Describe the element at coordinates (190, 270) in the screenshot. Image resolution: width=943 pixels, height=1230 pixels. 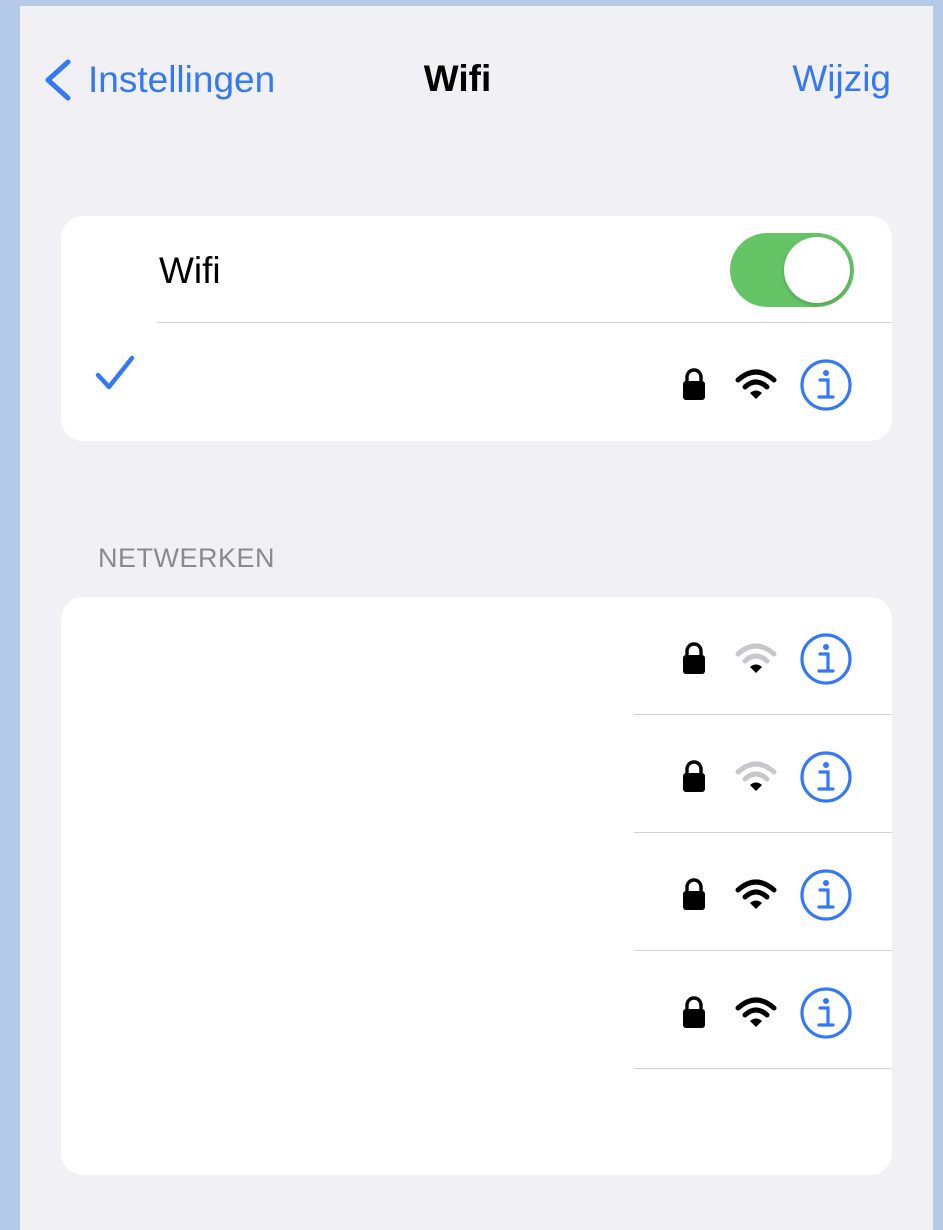
I see `wifi-toggle-label: Wifi` at that location.